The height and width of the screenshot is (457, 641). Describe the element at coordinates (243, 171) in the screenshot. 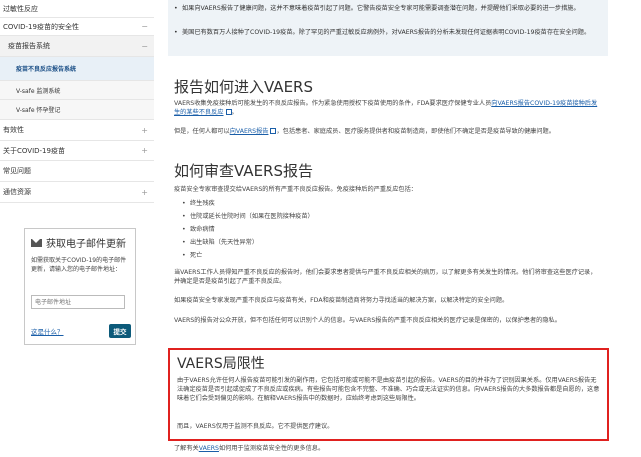

I see `section-heading-review: 如何审查VAERS报告` at that location.